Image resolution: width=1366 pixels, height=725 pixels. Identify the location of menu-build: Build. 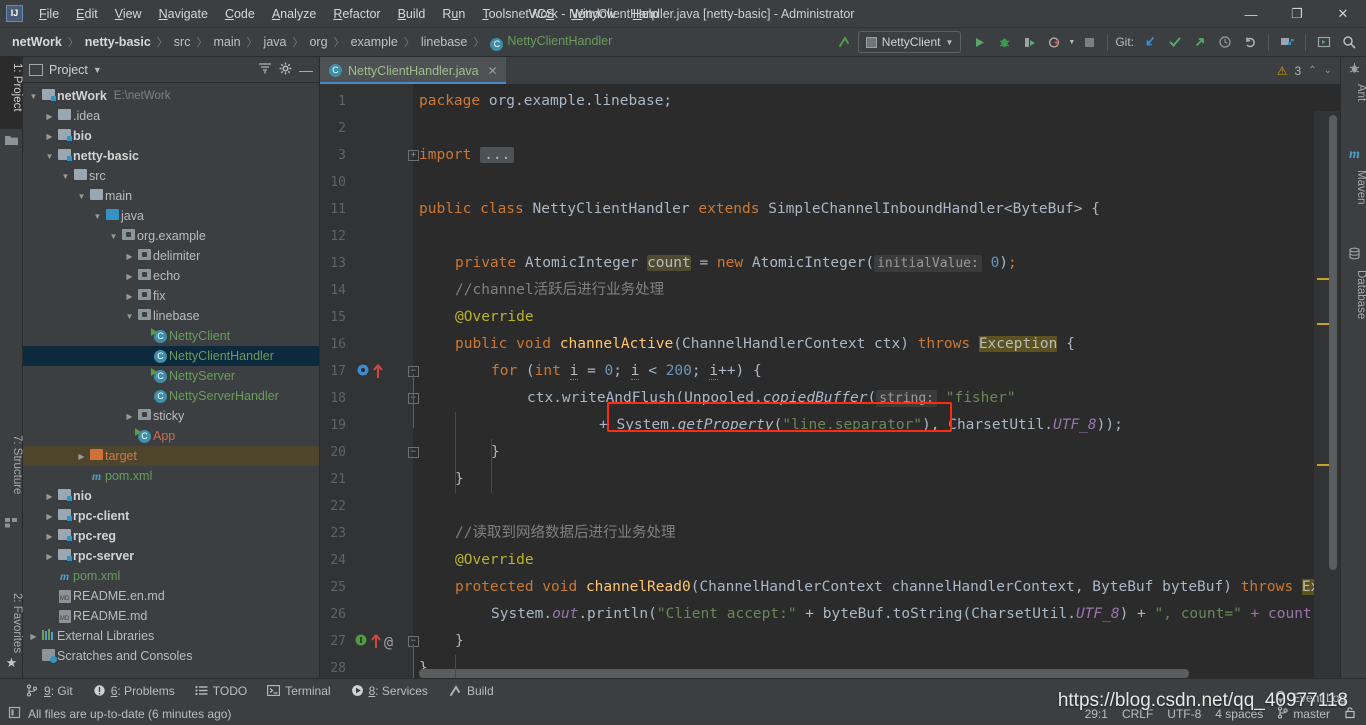
(412, 14).